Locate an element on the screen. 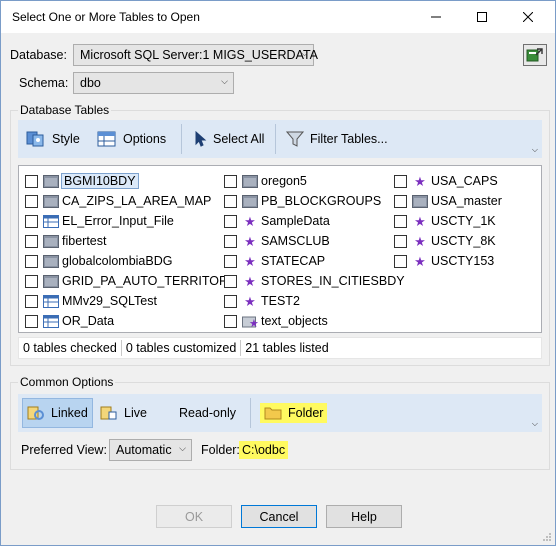 Image resolution: width=556 pixels, height=546 pixels. maximize-button is located at coordinates (482, 17).